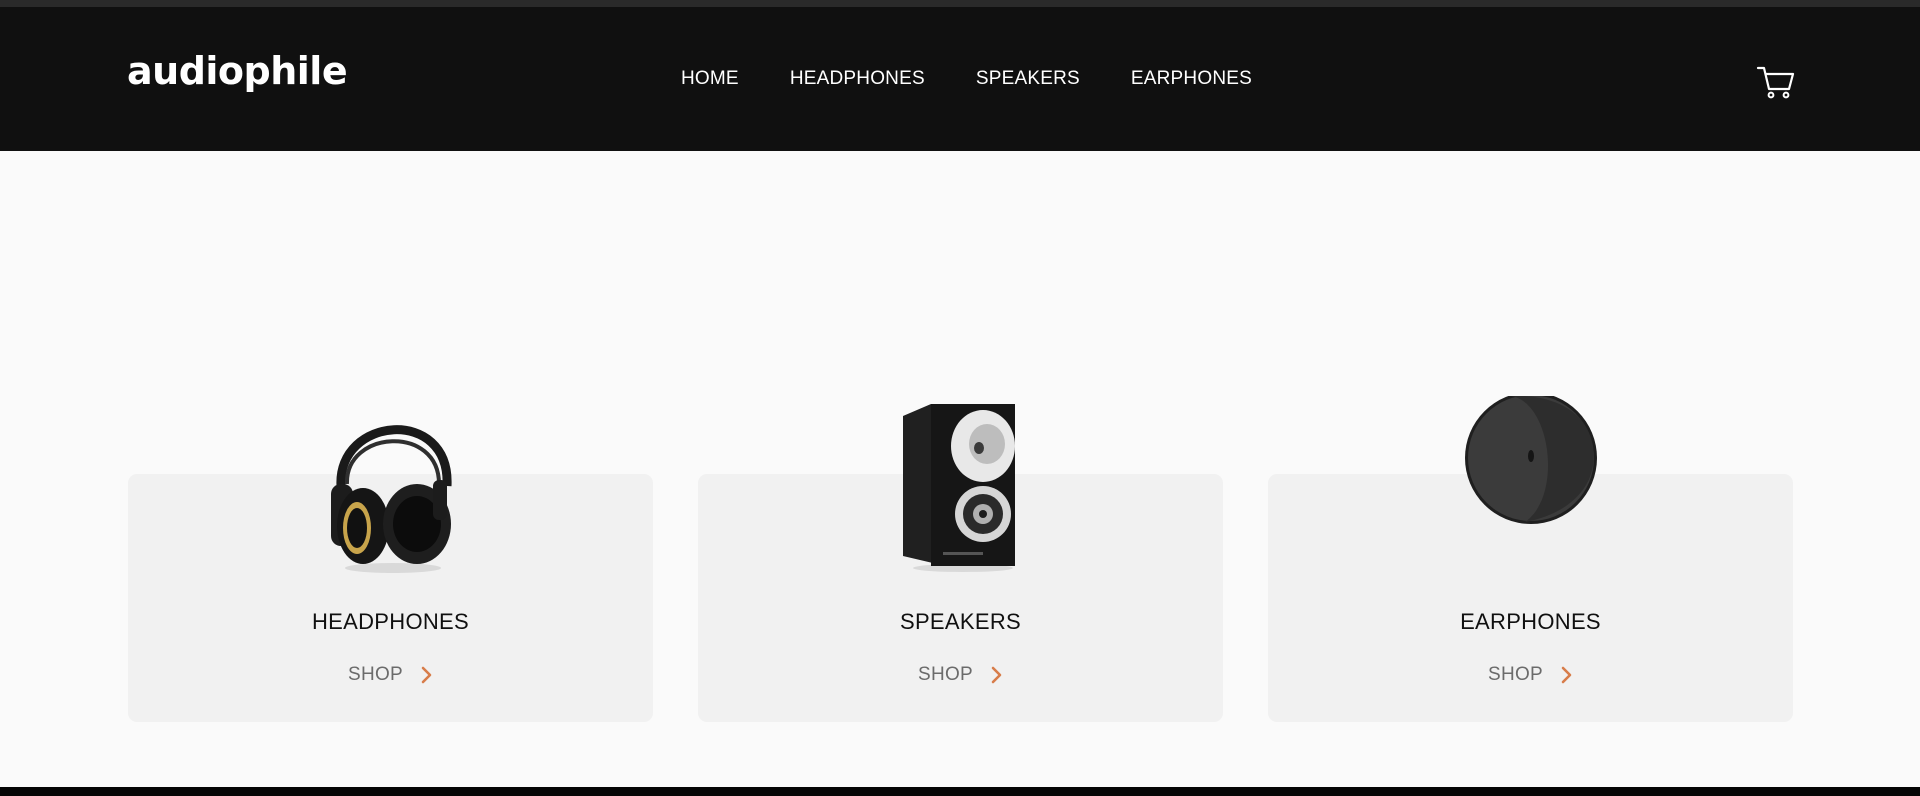 This screenshot has width=1920, height=796. I want to click on nav-link-speakers: SPEAKERS, so click(1028, 79).